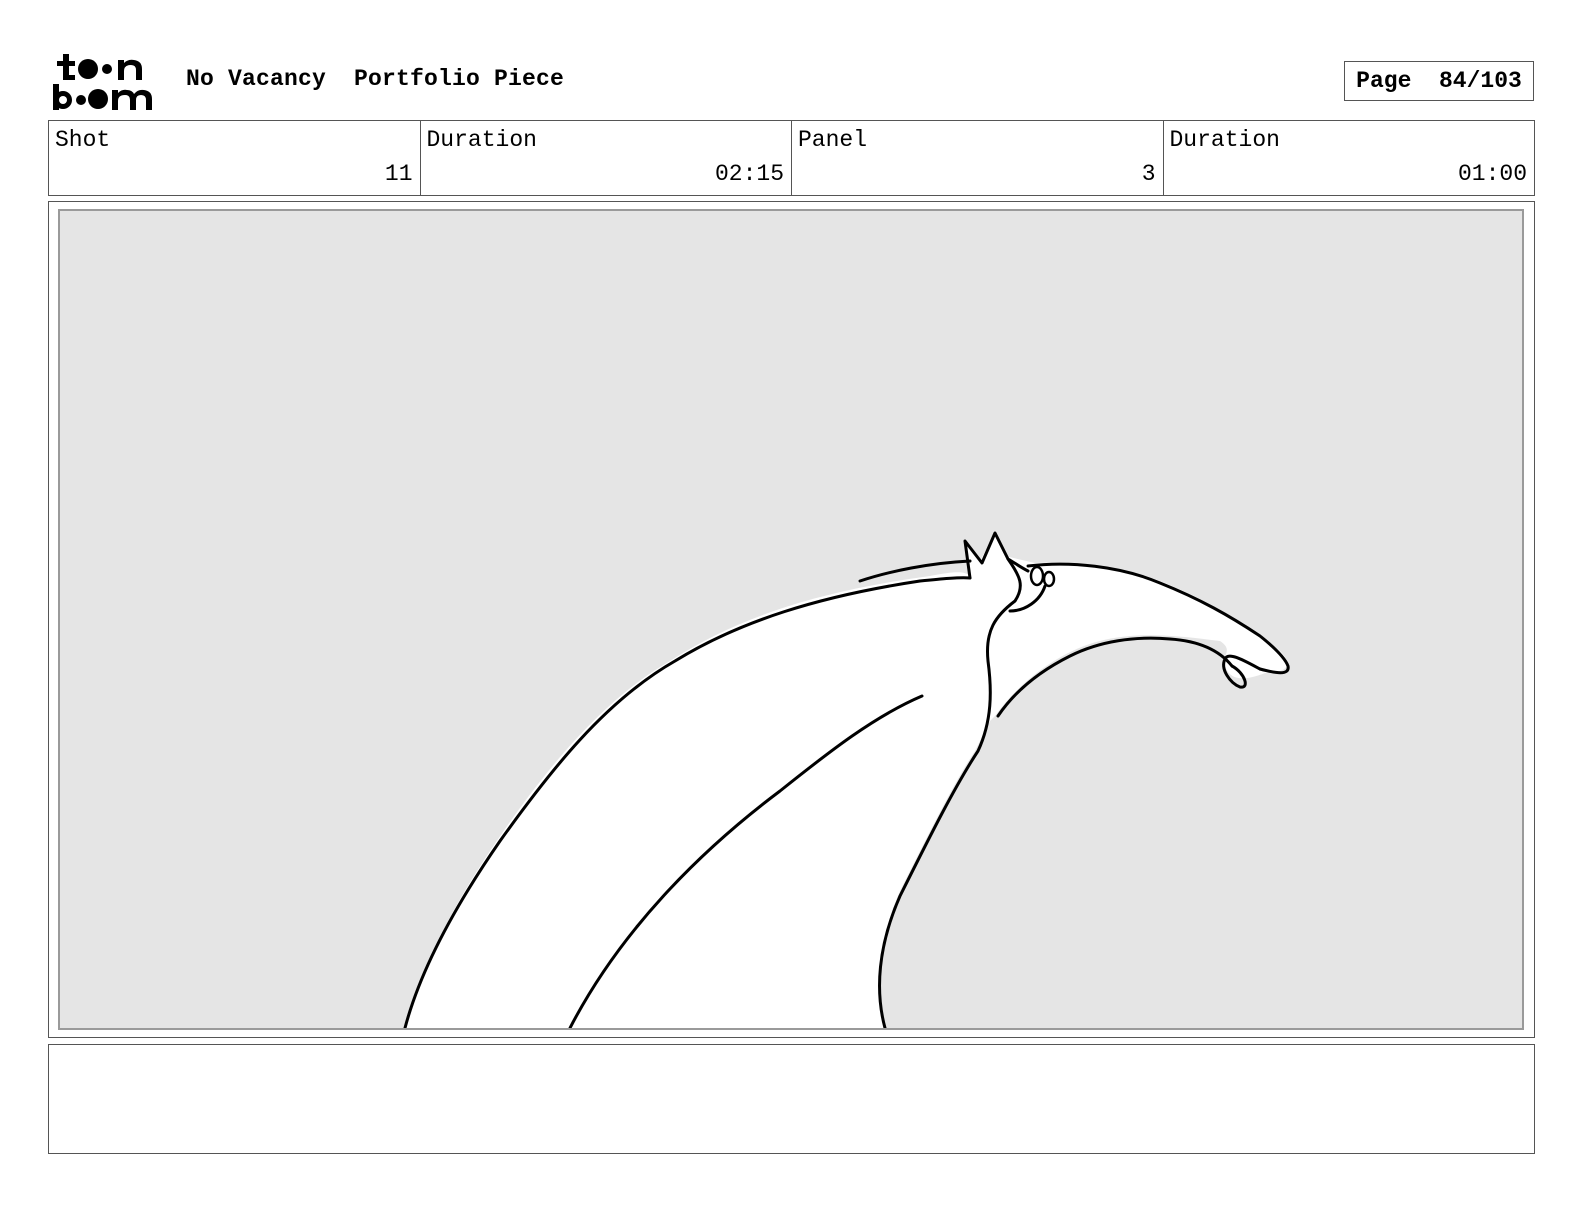 The height and width of the screenshot is (1224, 1584). Describe the element at coordinates (108, 82) in the screenshot. I see `toon-boom-logo` at that location.